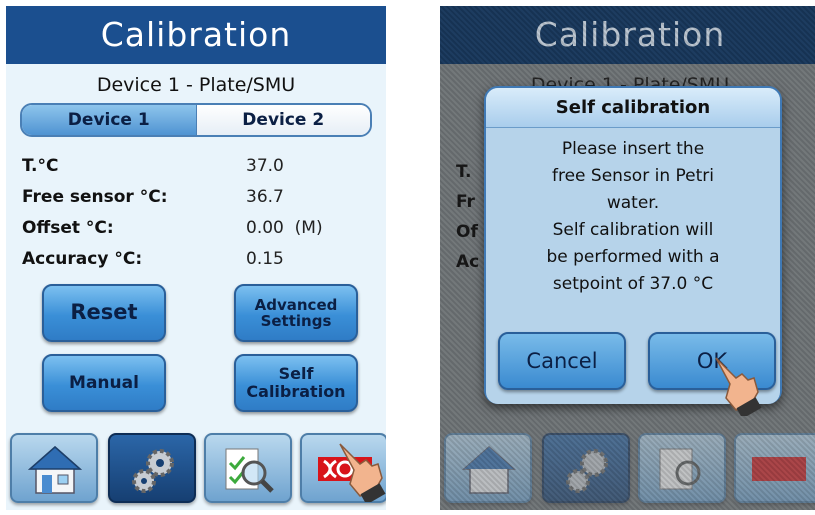 The width and height of the screenshot is (815, 515). What do you see at coordinates (467, 232) in the screenshot?
I see `ghost-label: Of` at bounding box center [467, 232].